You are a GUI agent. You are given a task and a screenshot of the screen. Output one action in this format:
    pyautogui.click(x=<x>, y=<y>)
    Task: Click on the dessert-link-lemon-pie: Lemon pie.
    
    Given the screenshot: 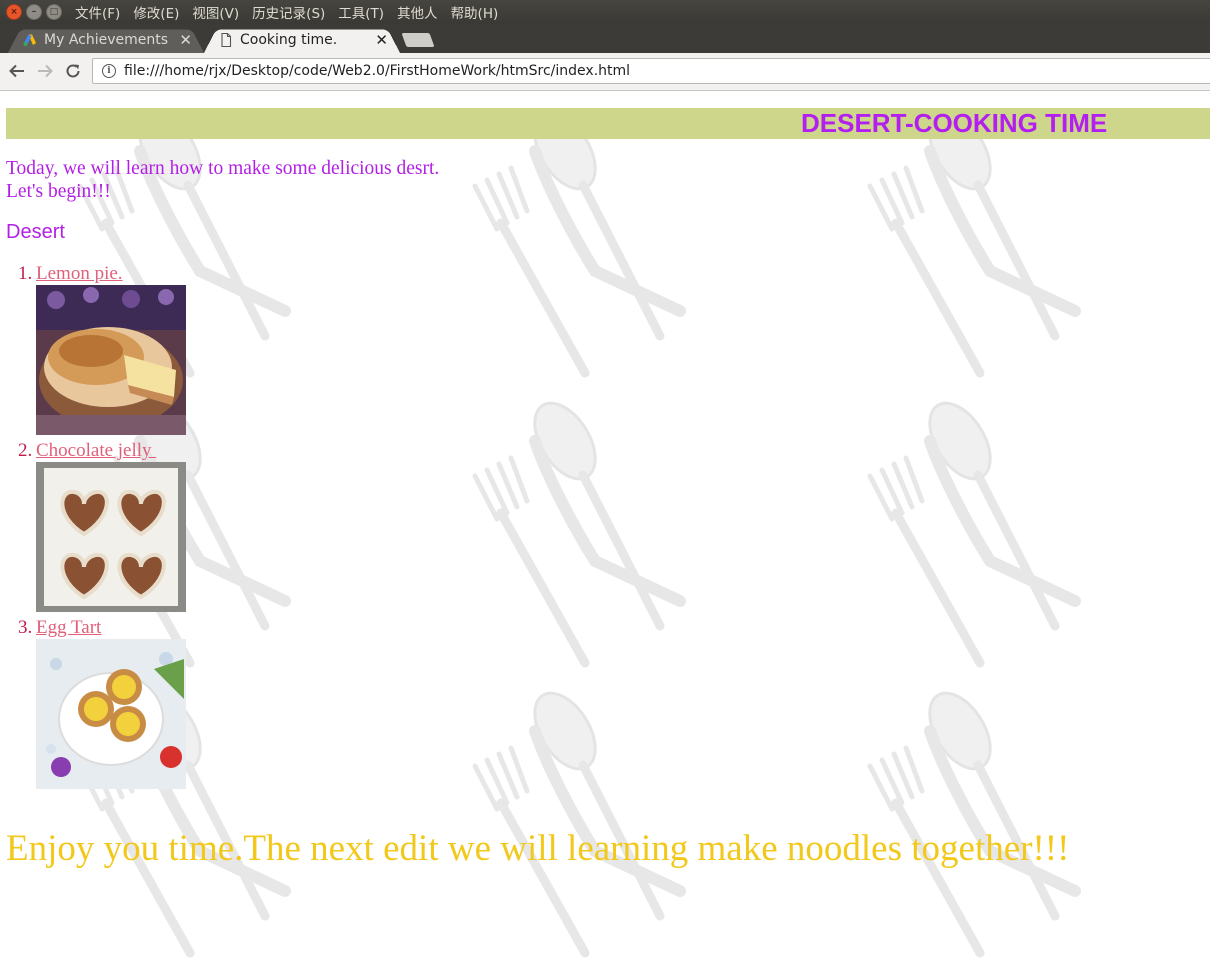 What is the action you would take?
    pyautogui.click(x=79, y=274)
    